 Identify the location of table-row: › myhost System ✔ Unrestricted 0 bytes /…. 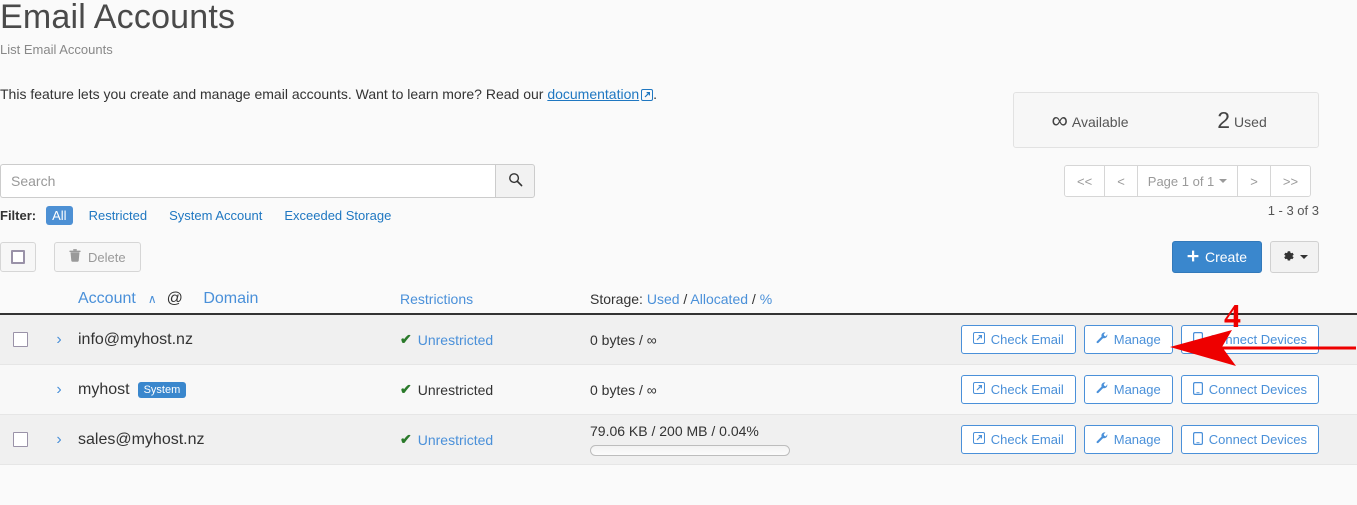
(678, 390).